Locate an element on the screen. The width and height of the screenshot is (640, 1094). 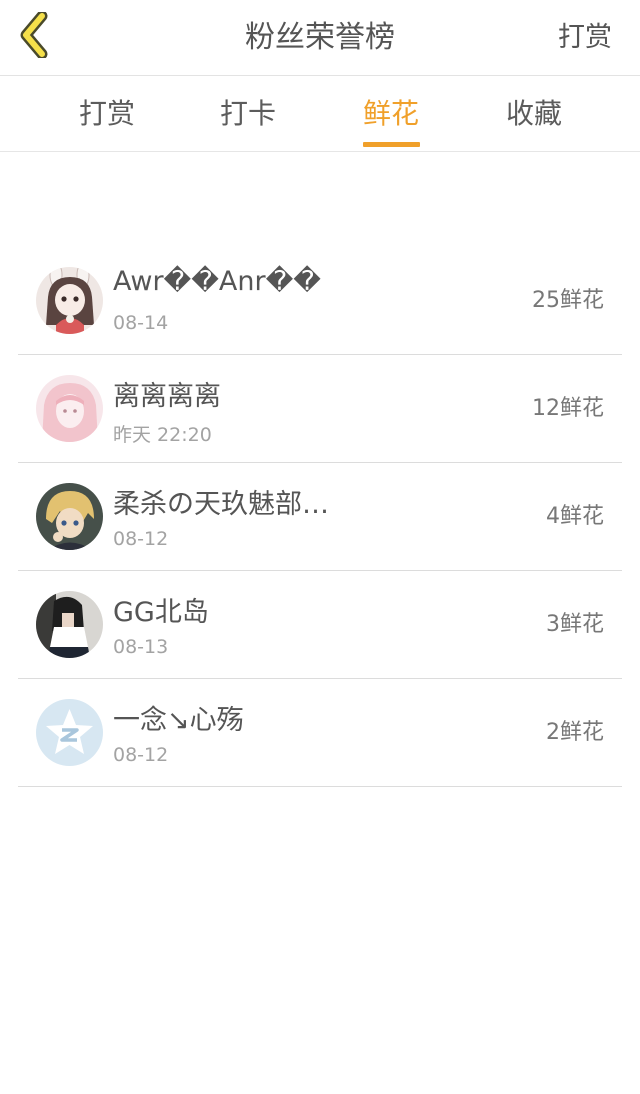
flower-count: 3鲜花 is located at coordinates (575, 624).